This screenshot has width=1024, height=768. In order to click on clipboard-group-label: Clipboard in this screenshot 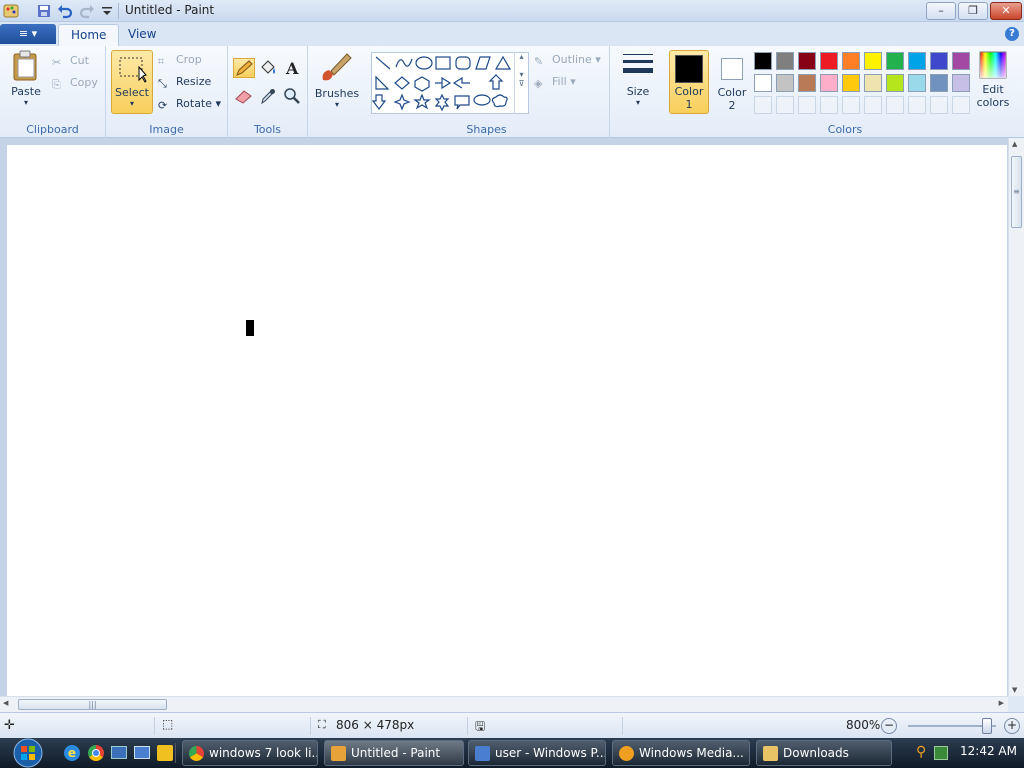, I will do `click(52, 129)`.